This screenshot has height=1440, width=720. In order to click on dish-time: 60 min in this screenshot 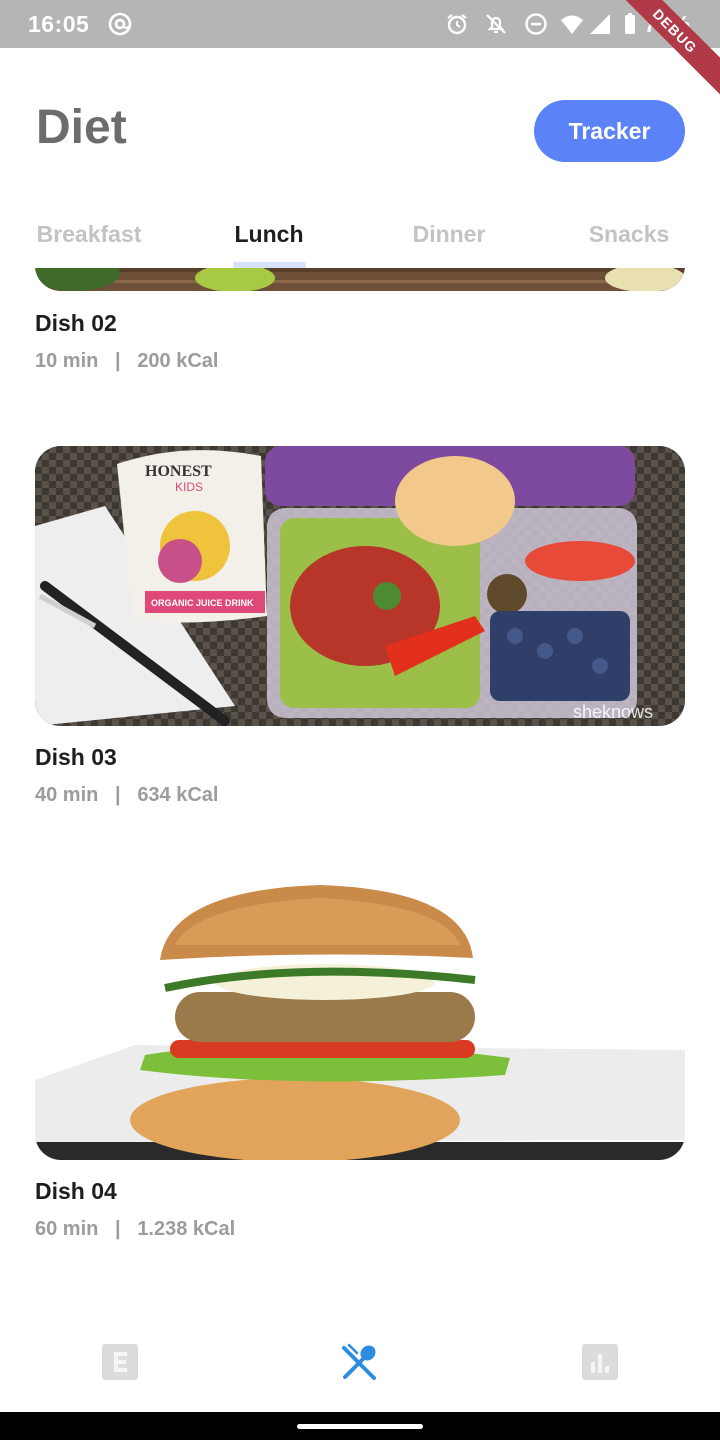, I will do `click(67, 1229)`.